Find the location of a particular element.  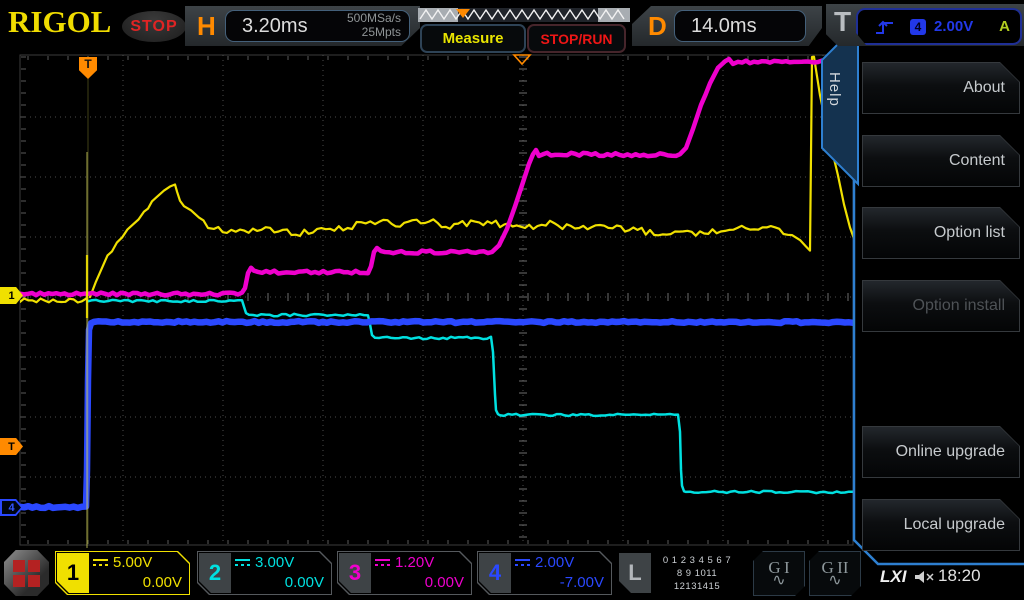

channel-scale: 1.20V is located at coordinates (415, 562).